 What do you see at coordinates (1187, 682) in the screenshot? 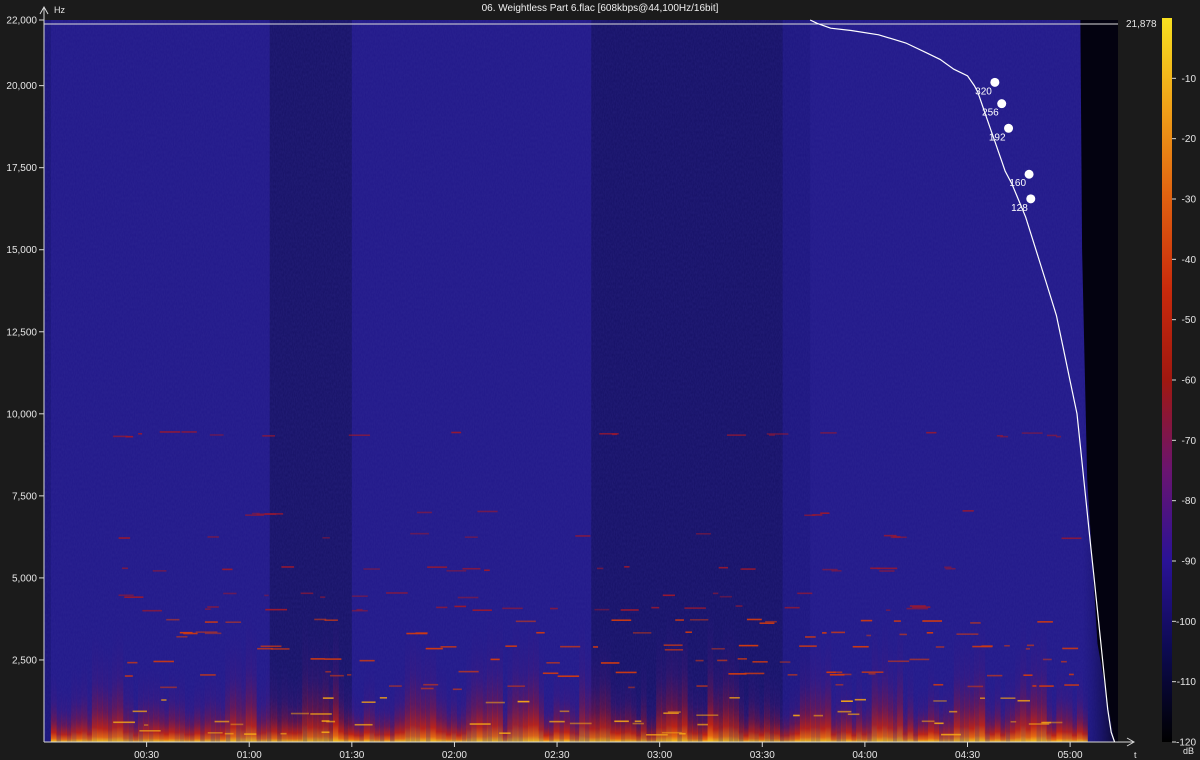
I see `colorbar-tick-label: -110` at bounding box center [1187, 682].